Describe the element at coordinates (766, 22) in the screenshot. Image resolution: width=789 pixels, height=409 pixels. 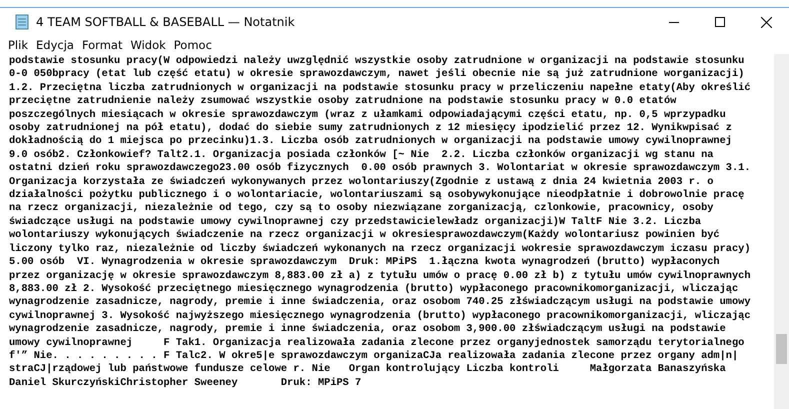
I see `close-icon` at that location.